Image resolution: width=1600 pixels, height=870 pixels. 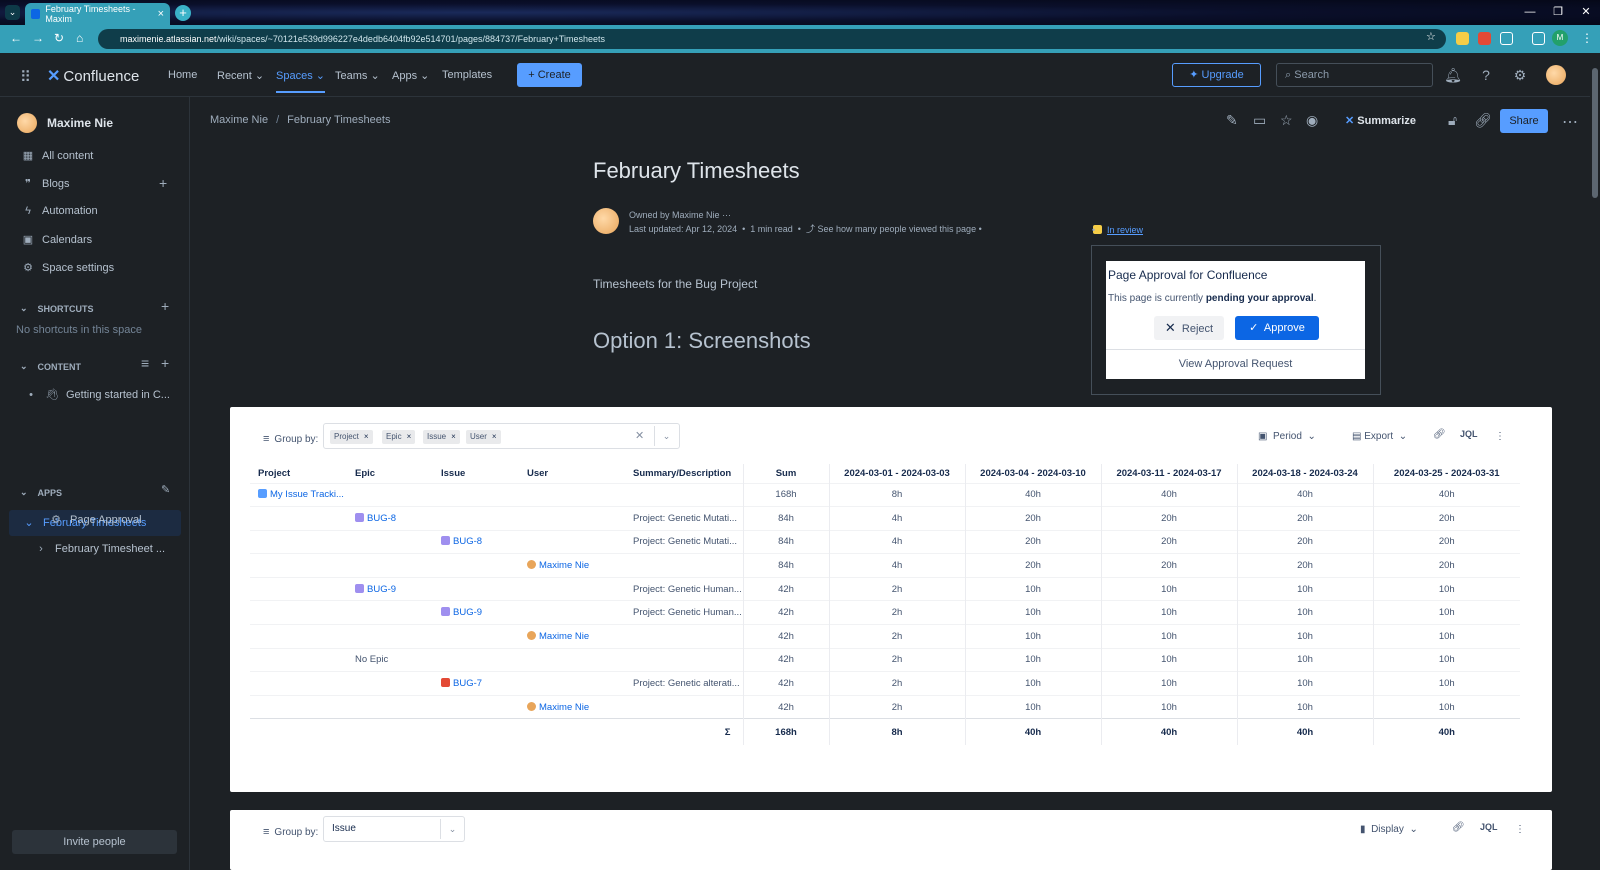 What do you see at coordinates (1483, 120) in the screenshot?
I see `copy-link-icon: 🔗︎` at bounding box center [1483, 120].